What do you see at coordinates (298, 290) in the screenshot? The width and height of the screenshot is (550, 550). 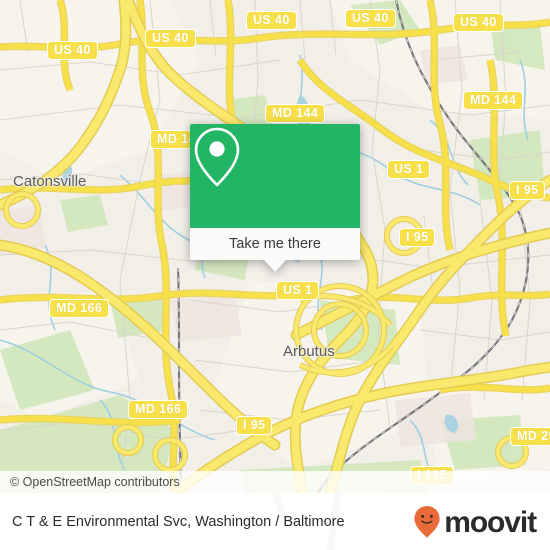 I see `highway-shield-us1-b: US 1` at bounding box center [298, 290].